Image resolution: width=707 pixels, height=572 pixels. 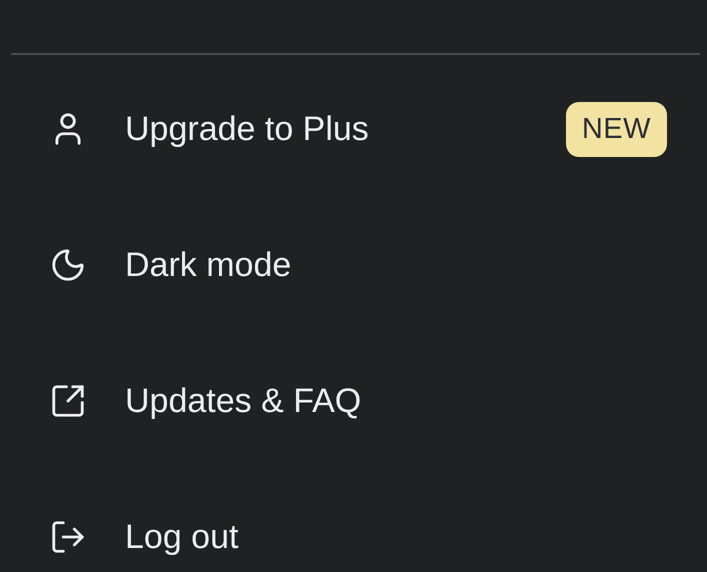 I want to click on new-badge: NEW, so click(x=616, y=129).